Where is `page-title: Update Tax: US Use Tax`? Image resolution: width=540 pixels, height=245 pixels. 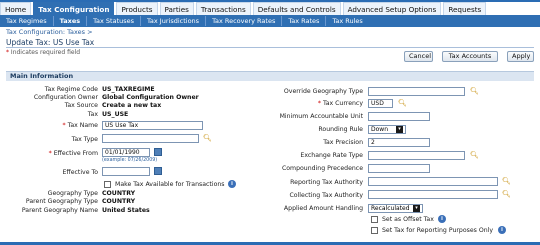
page-title: Update Tax: US Use Tax is located at coordinates (50, 42).